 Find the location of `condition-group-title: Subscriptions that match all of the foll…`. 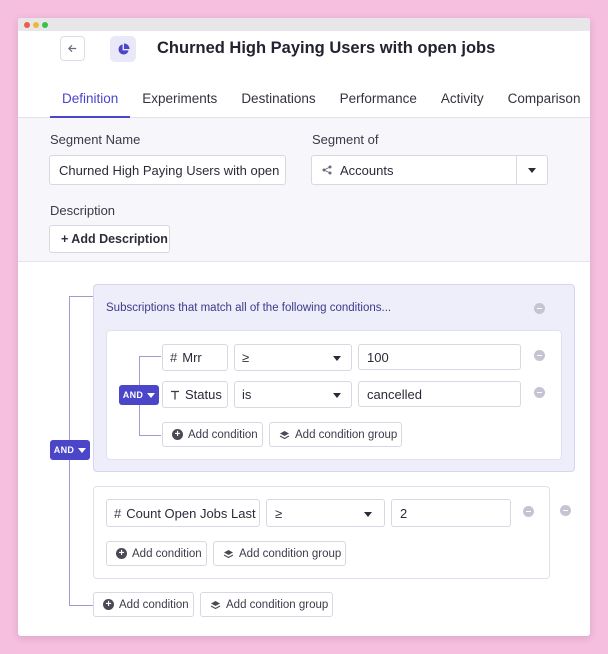

condition-group-title: Subscriptions that match all of the foll… is located at coordinates (249, 308).